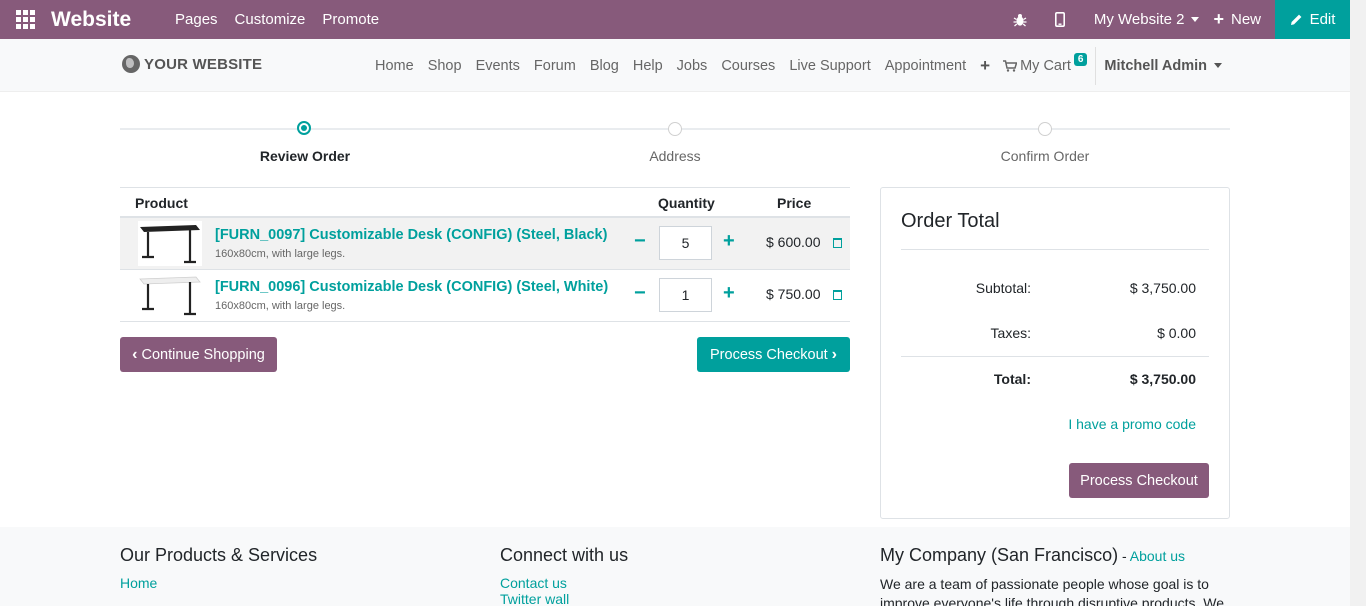  I want to click on footer-products-column: Our Products & Services Home, so click(218, 568).